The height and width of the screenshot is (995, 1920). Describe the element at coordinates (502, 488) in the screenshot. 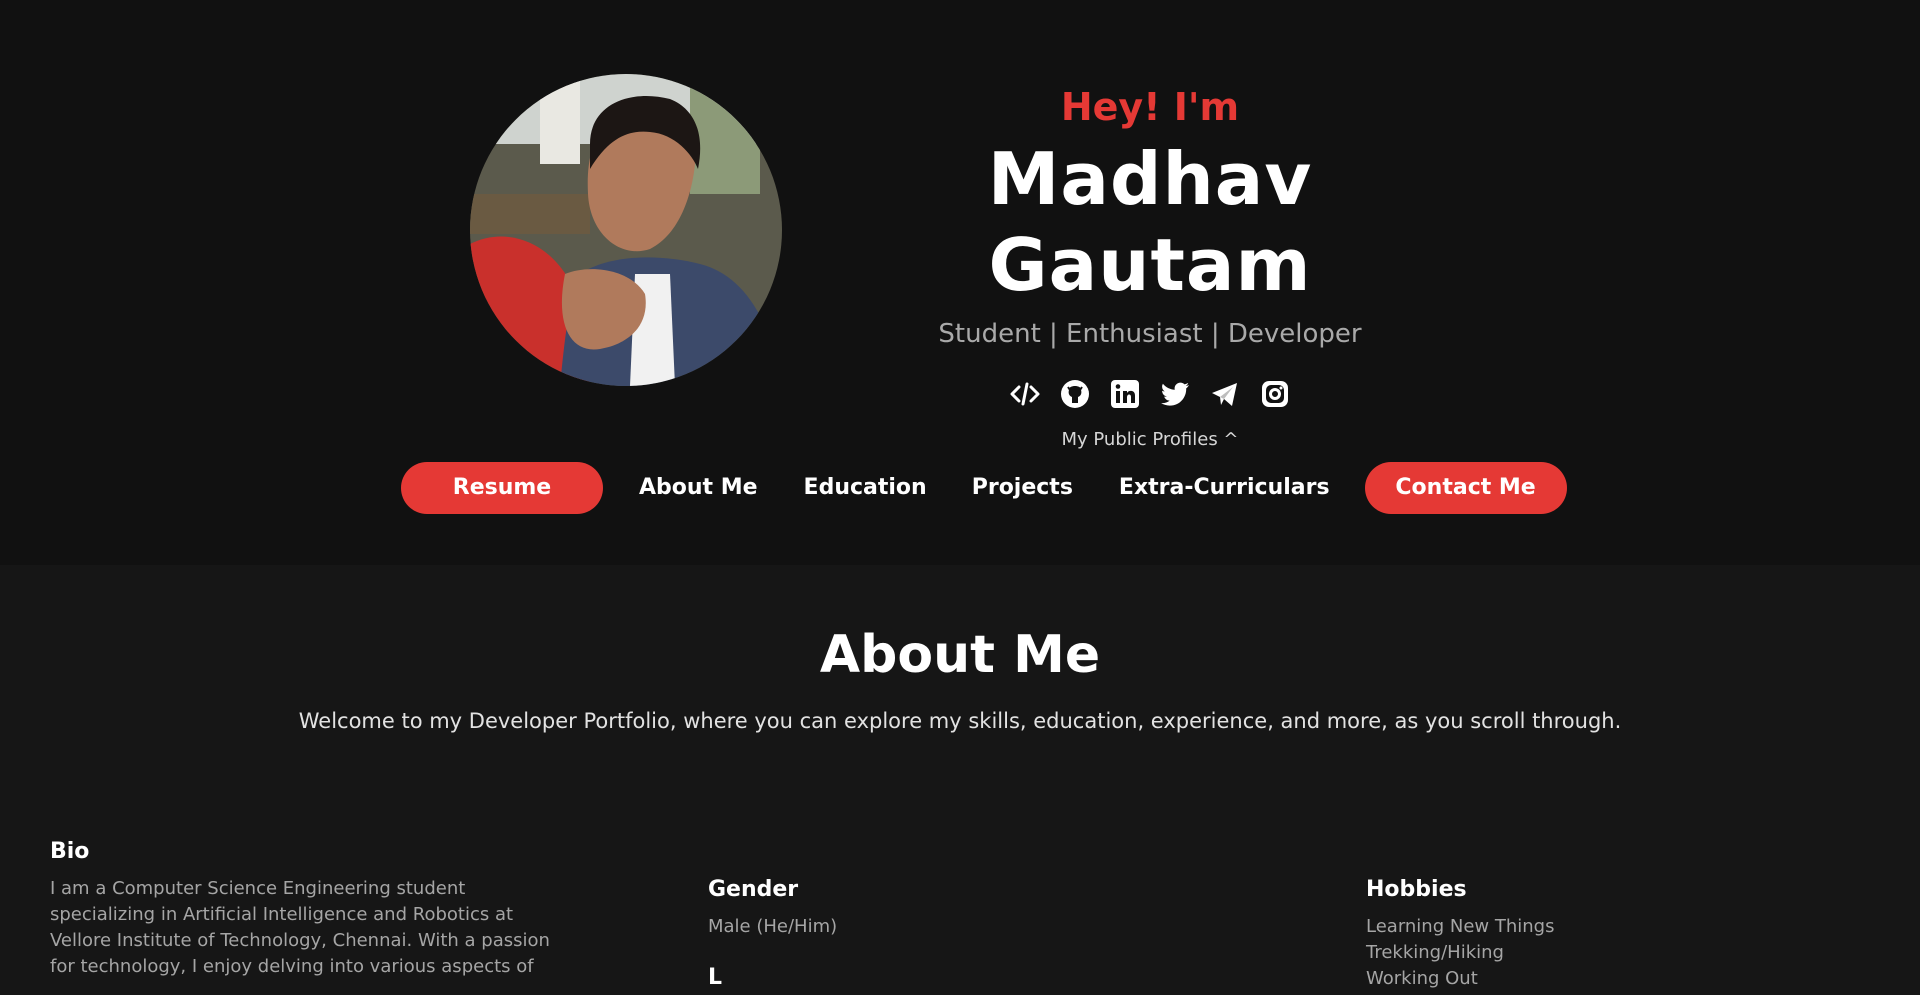

I see `resume-button: Resume` at that location.